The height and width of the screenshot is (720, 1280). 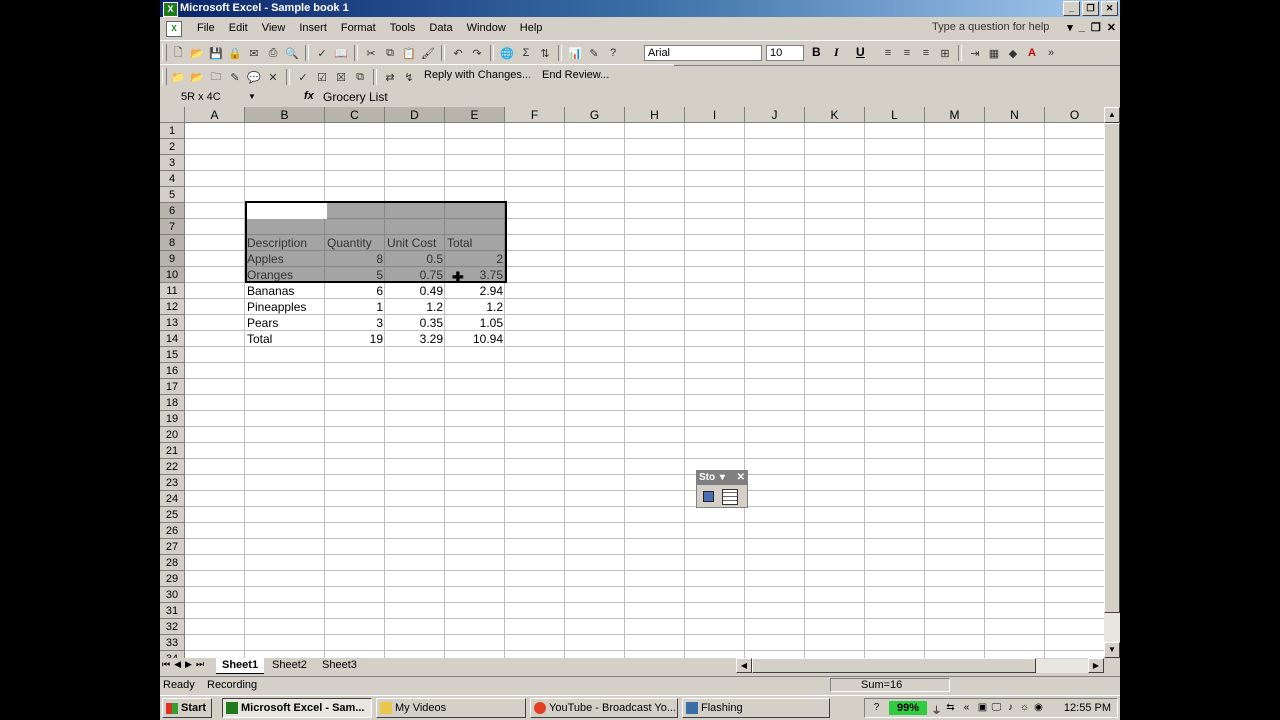 I want to click on spelling-icon: ✓, so click(x=322, y=53).